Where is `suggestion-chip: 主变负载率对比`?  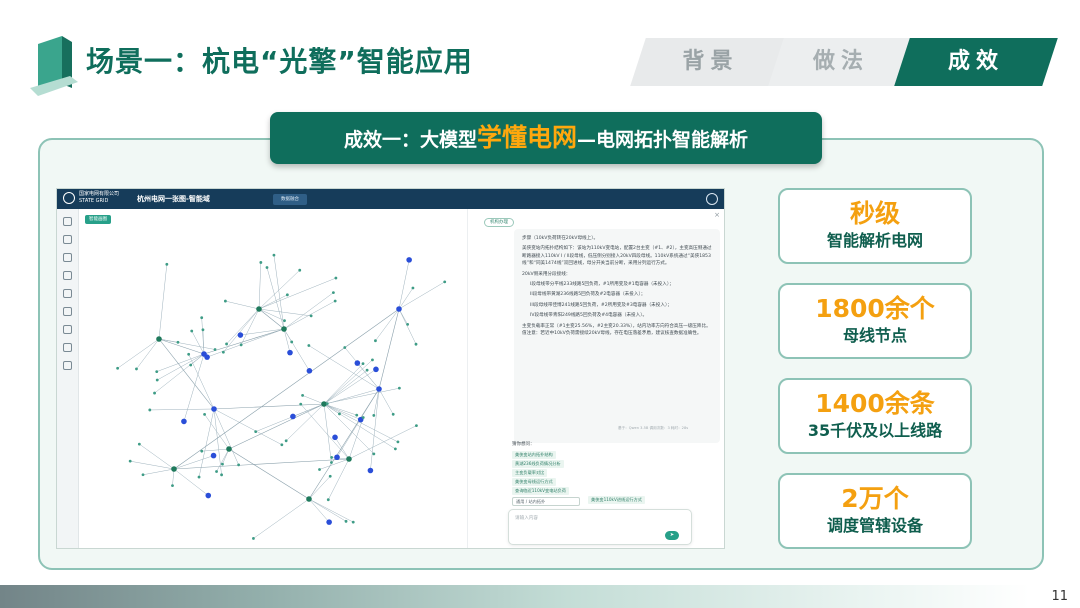 suggestion-chip: 主变负载率对比 is located at coordinates (530, 473).